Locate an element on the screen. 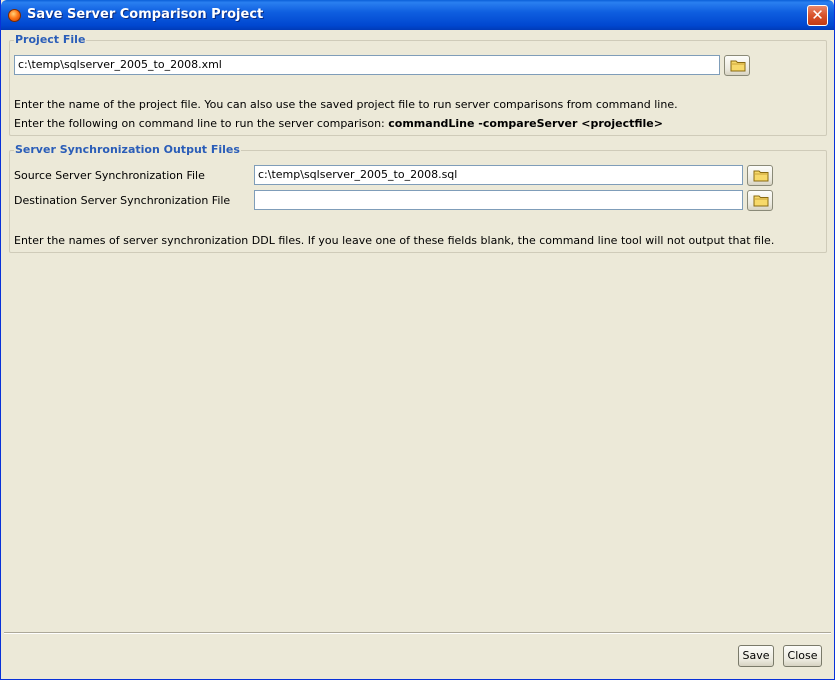 Image resolution: width=835 pixels, height=680 pixels. source-sync-file-input: c:\temp\sqlserver_2005_to_2008.sql is located at coordinates (498, 175).